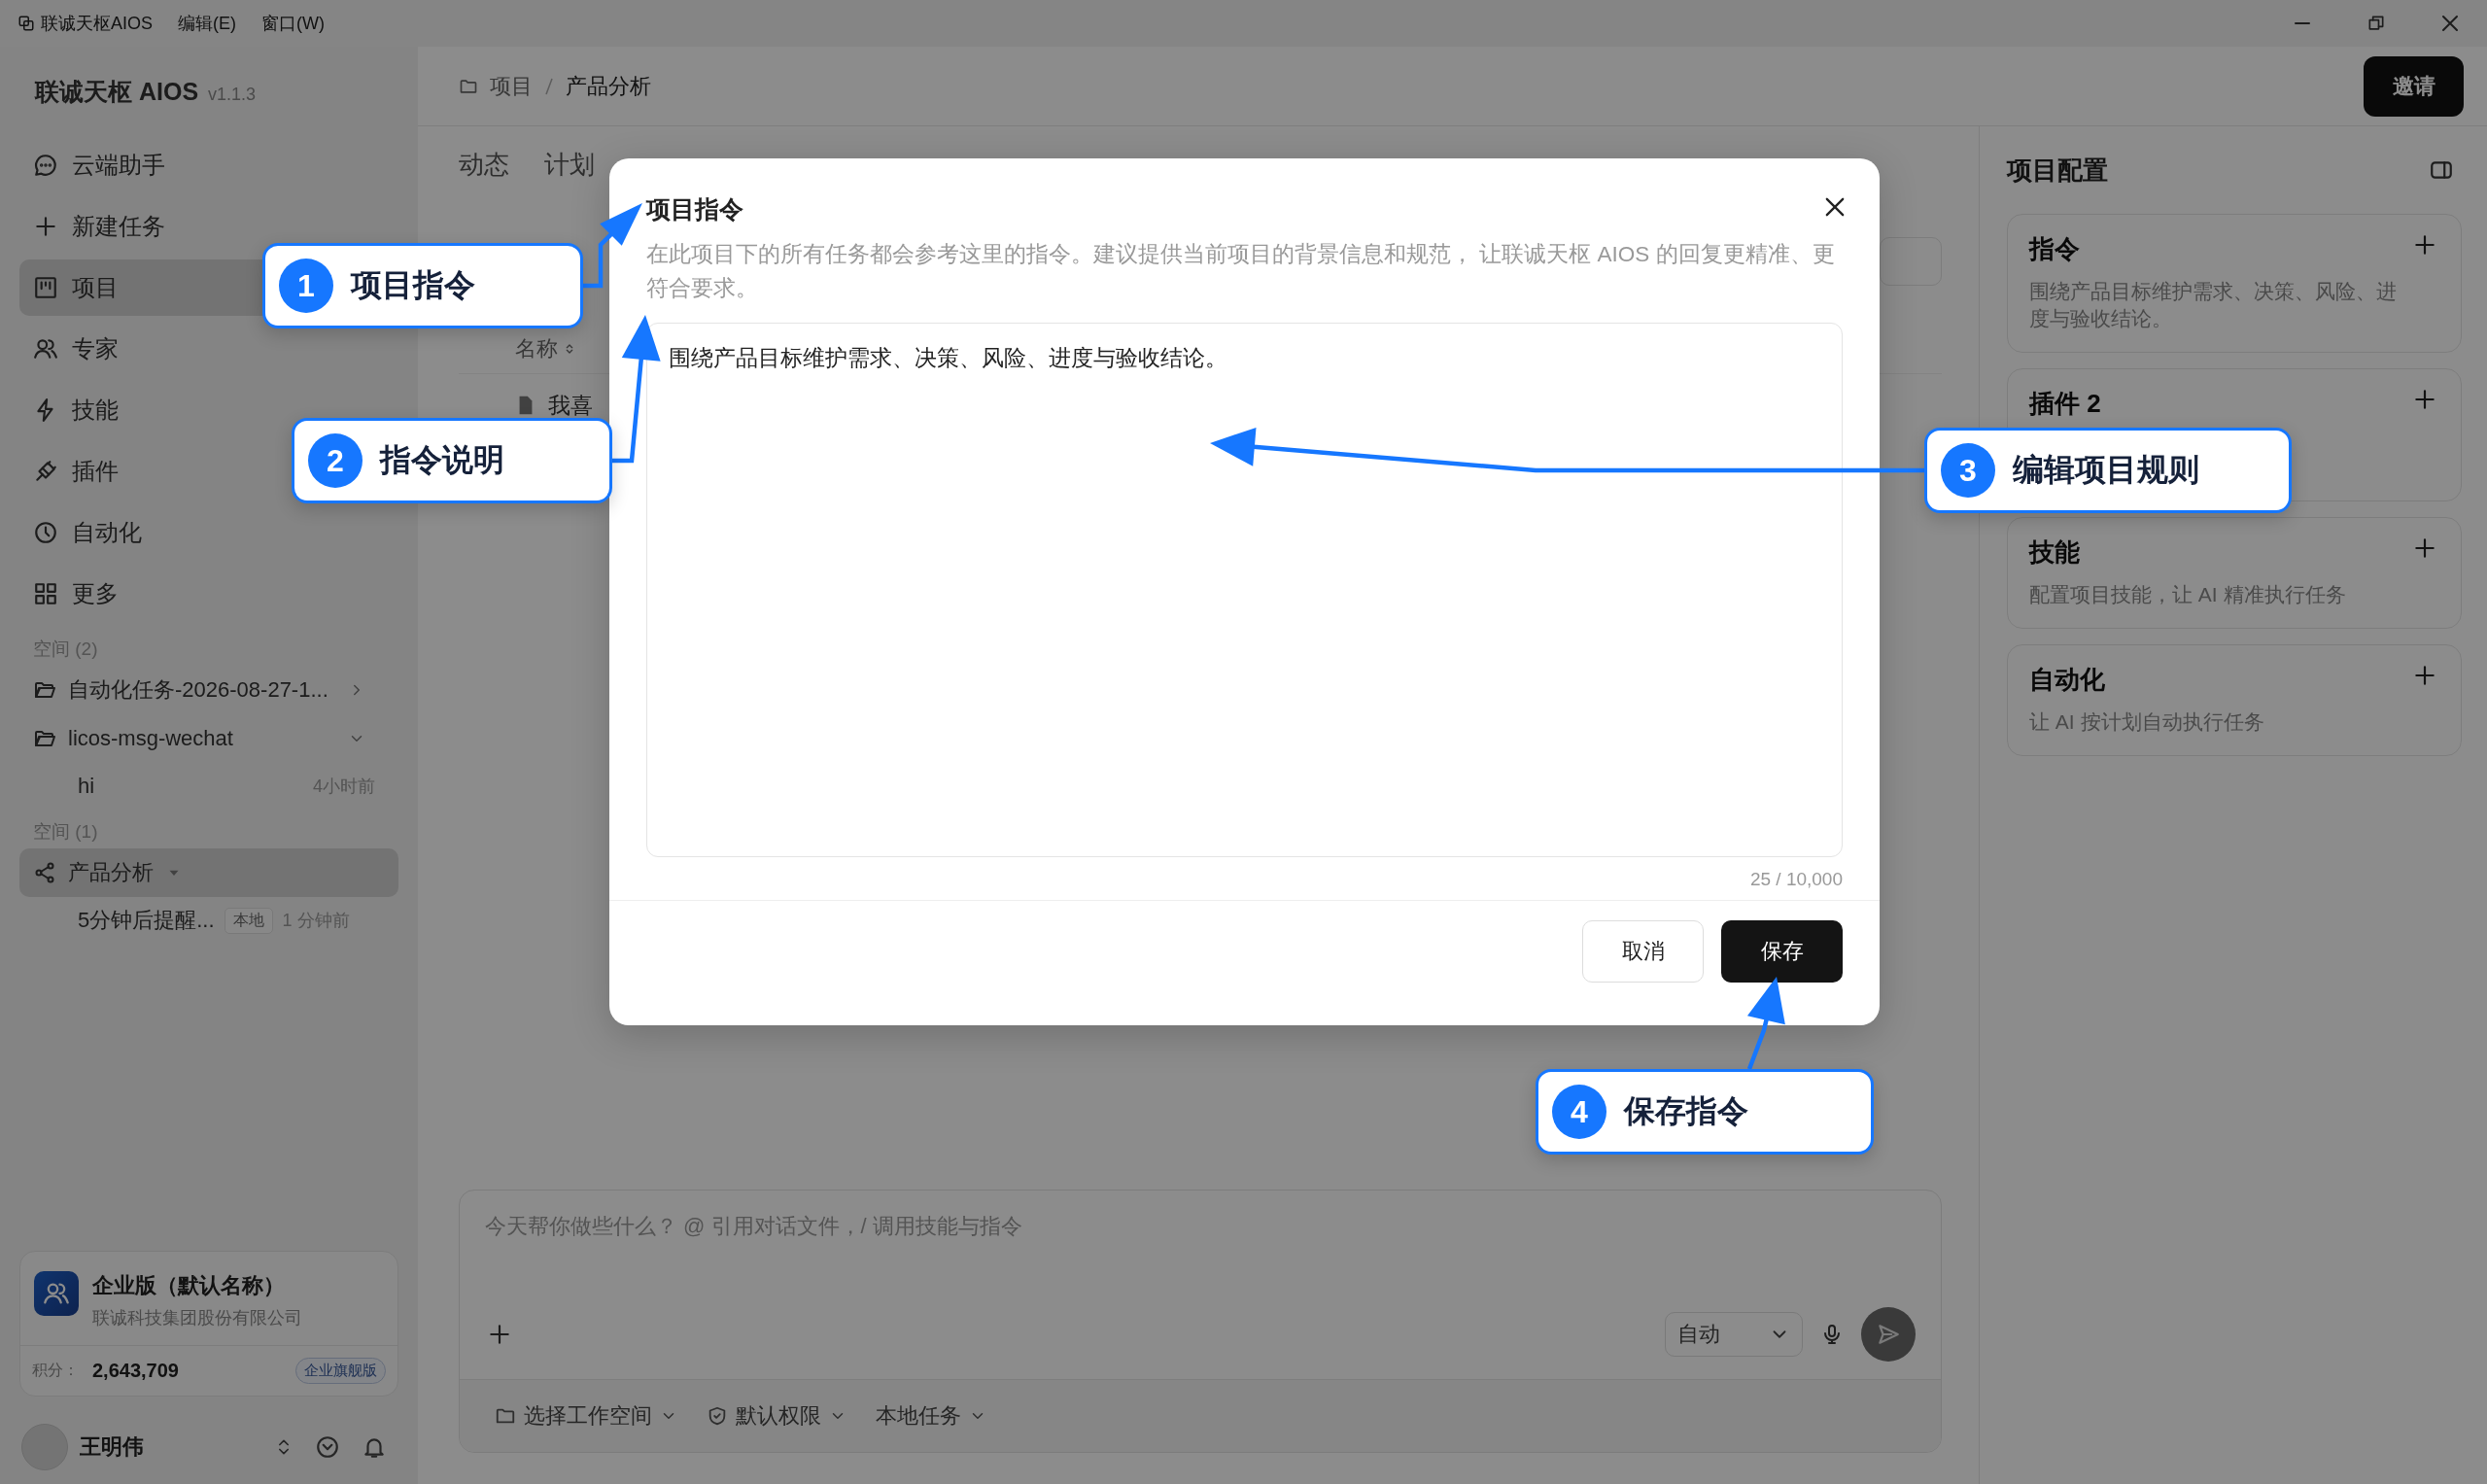 The width and height of the screenshot is (2487, 1484). Describe the element at coordinates (2067, 680) in the screenshot. I see `card-title: 自动化` at that location.